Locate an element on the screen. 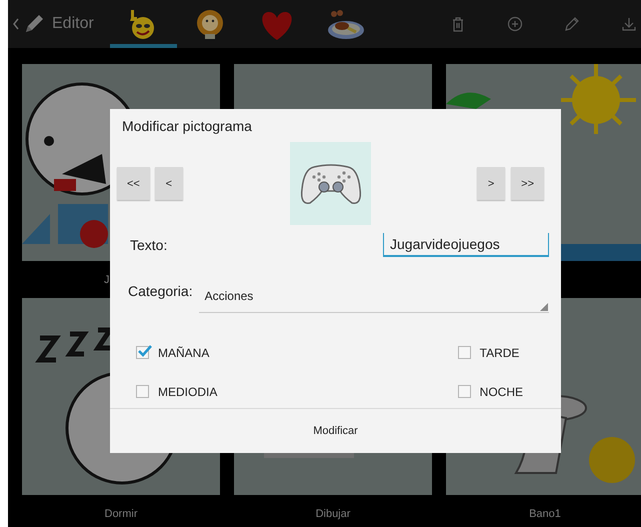 The image size is (641, 527). text-field: Jugarvideojuegos is located at coordinates (466, 245).